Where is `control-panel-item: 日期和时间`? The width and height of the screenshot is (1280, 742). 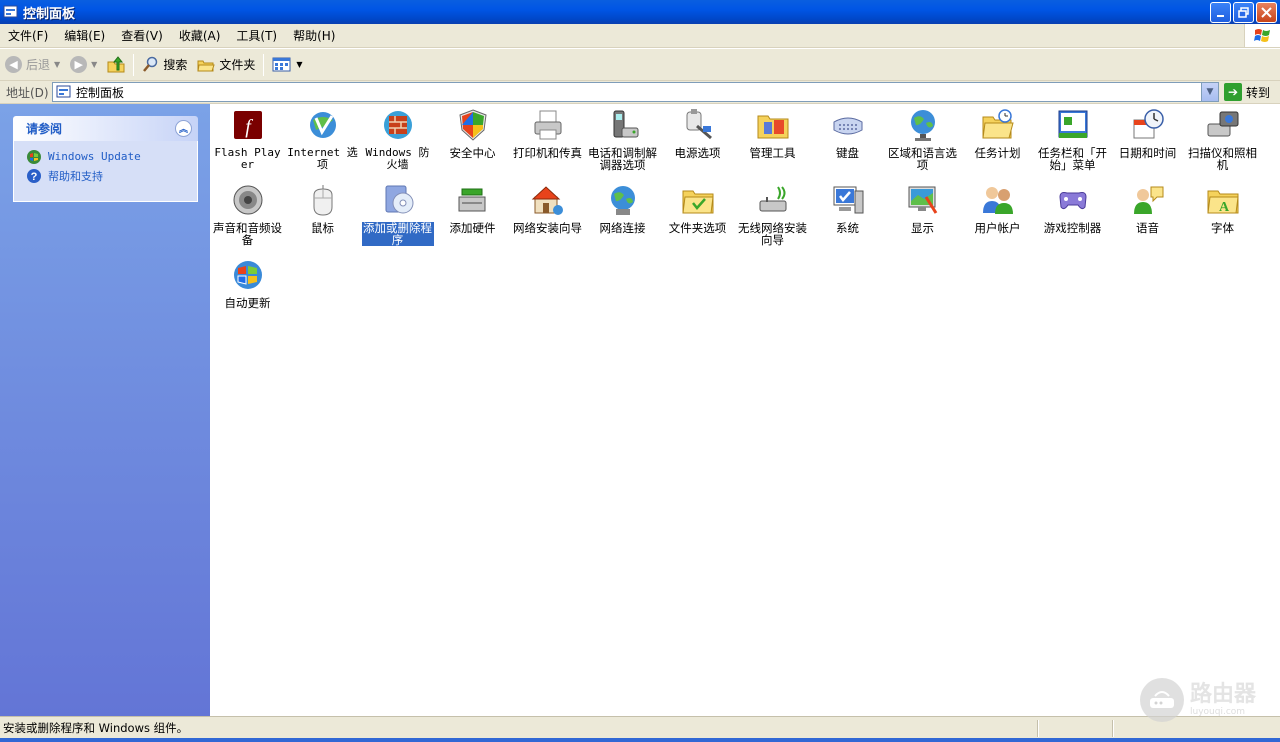
control-panel-item: 日期和时间 is located at coordinates (1147, 131).